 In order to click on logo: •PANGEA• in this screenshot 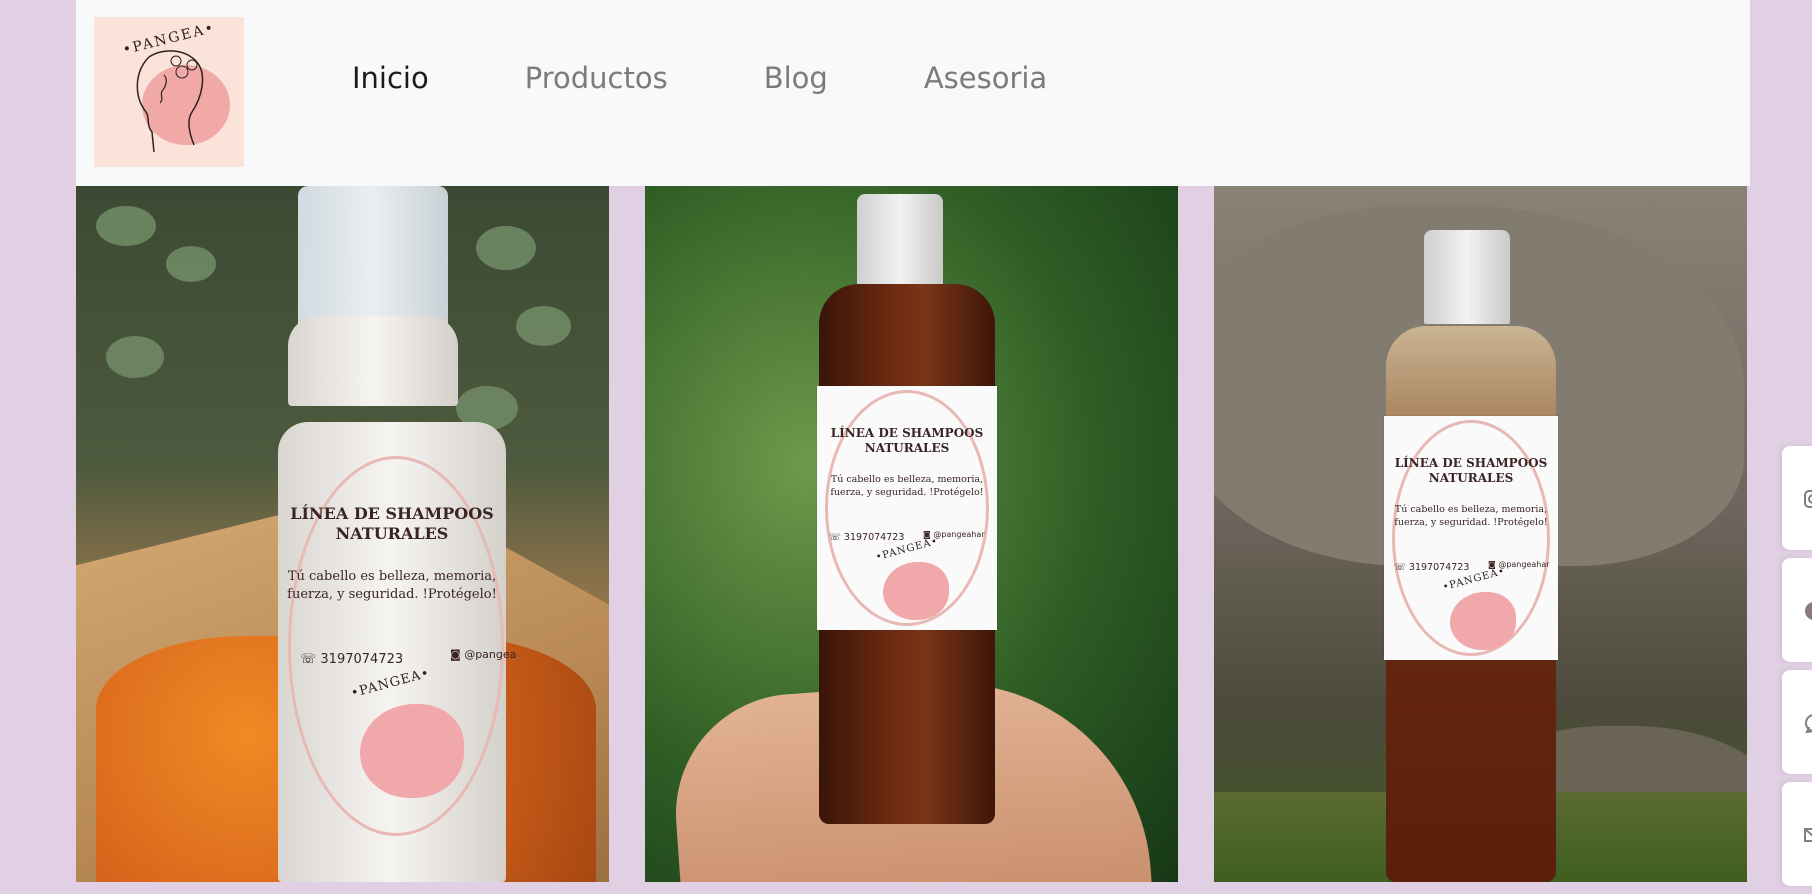, I will do `click(169, 92)`.